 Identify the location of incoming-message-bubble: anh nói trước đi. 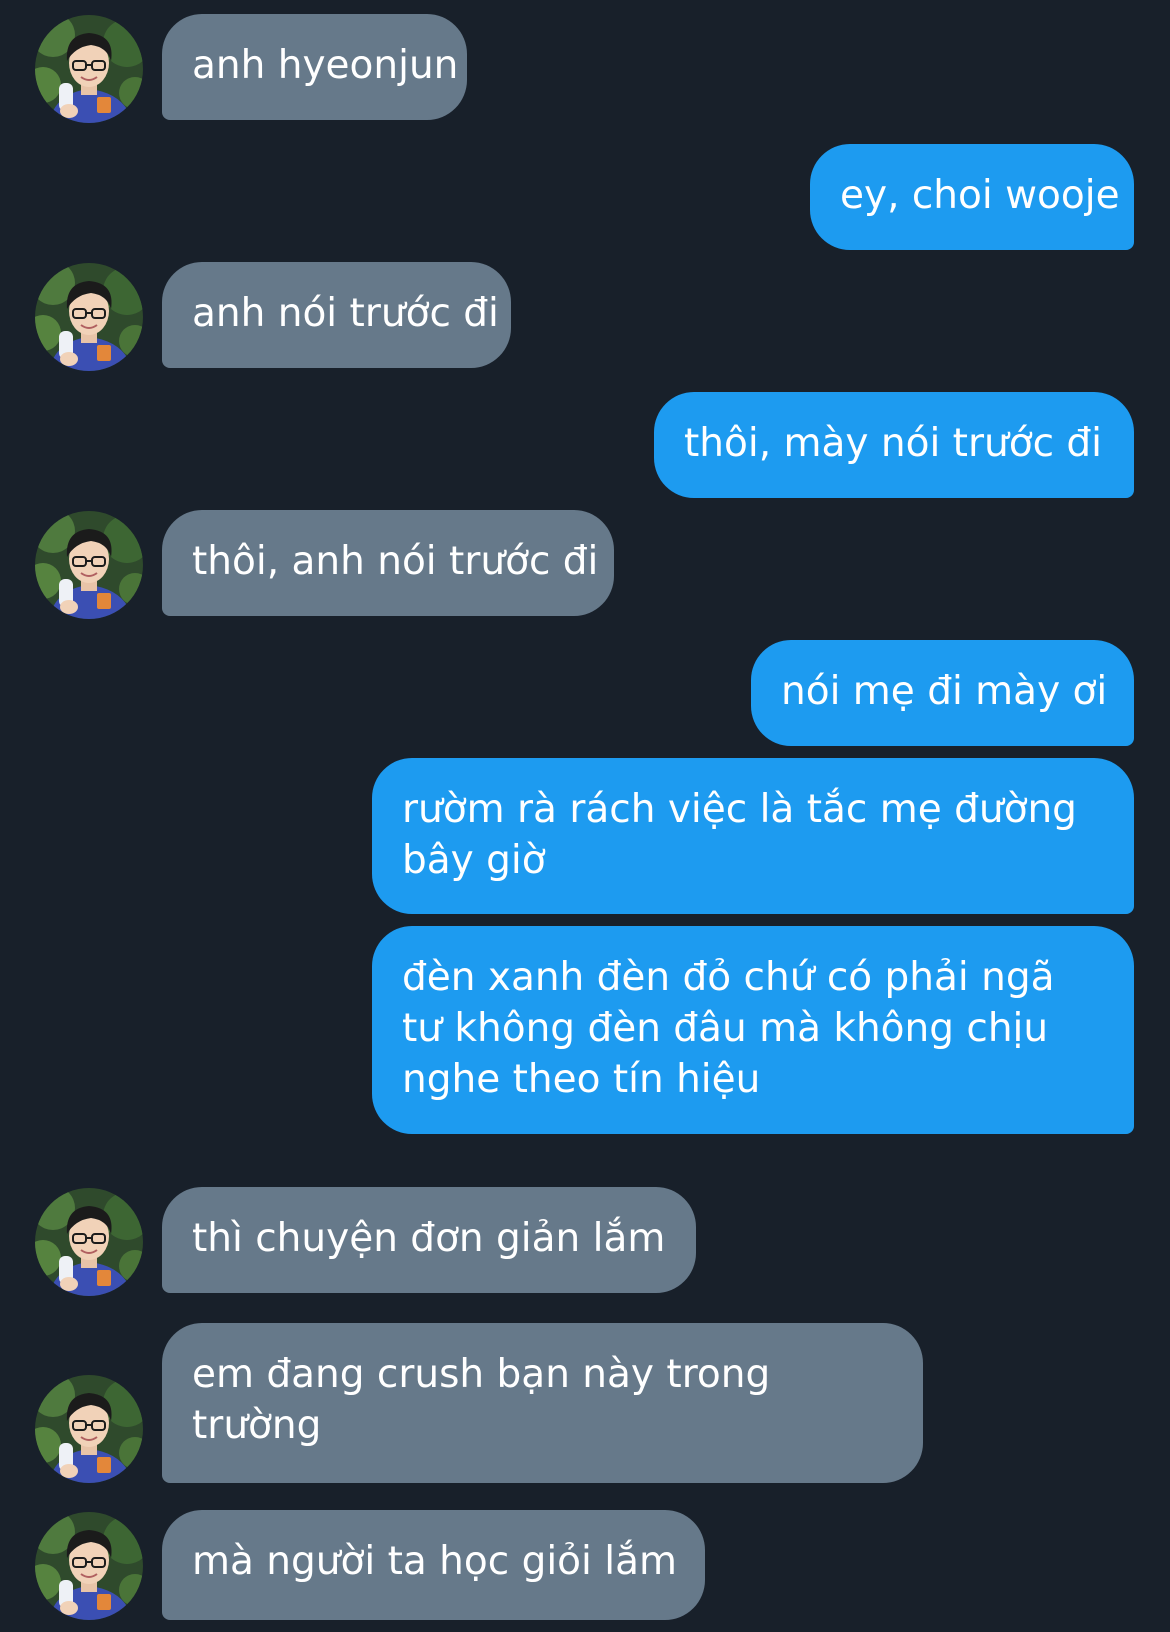
(336, 315).